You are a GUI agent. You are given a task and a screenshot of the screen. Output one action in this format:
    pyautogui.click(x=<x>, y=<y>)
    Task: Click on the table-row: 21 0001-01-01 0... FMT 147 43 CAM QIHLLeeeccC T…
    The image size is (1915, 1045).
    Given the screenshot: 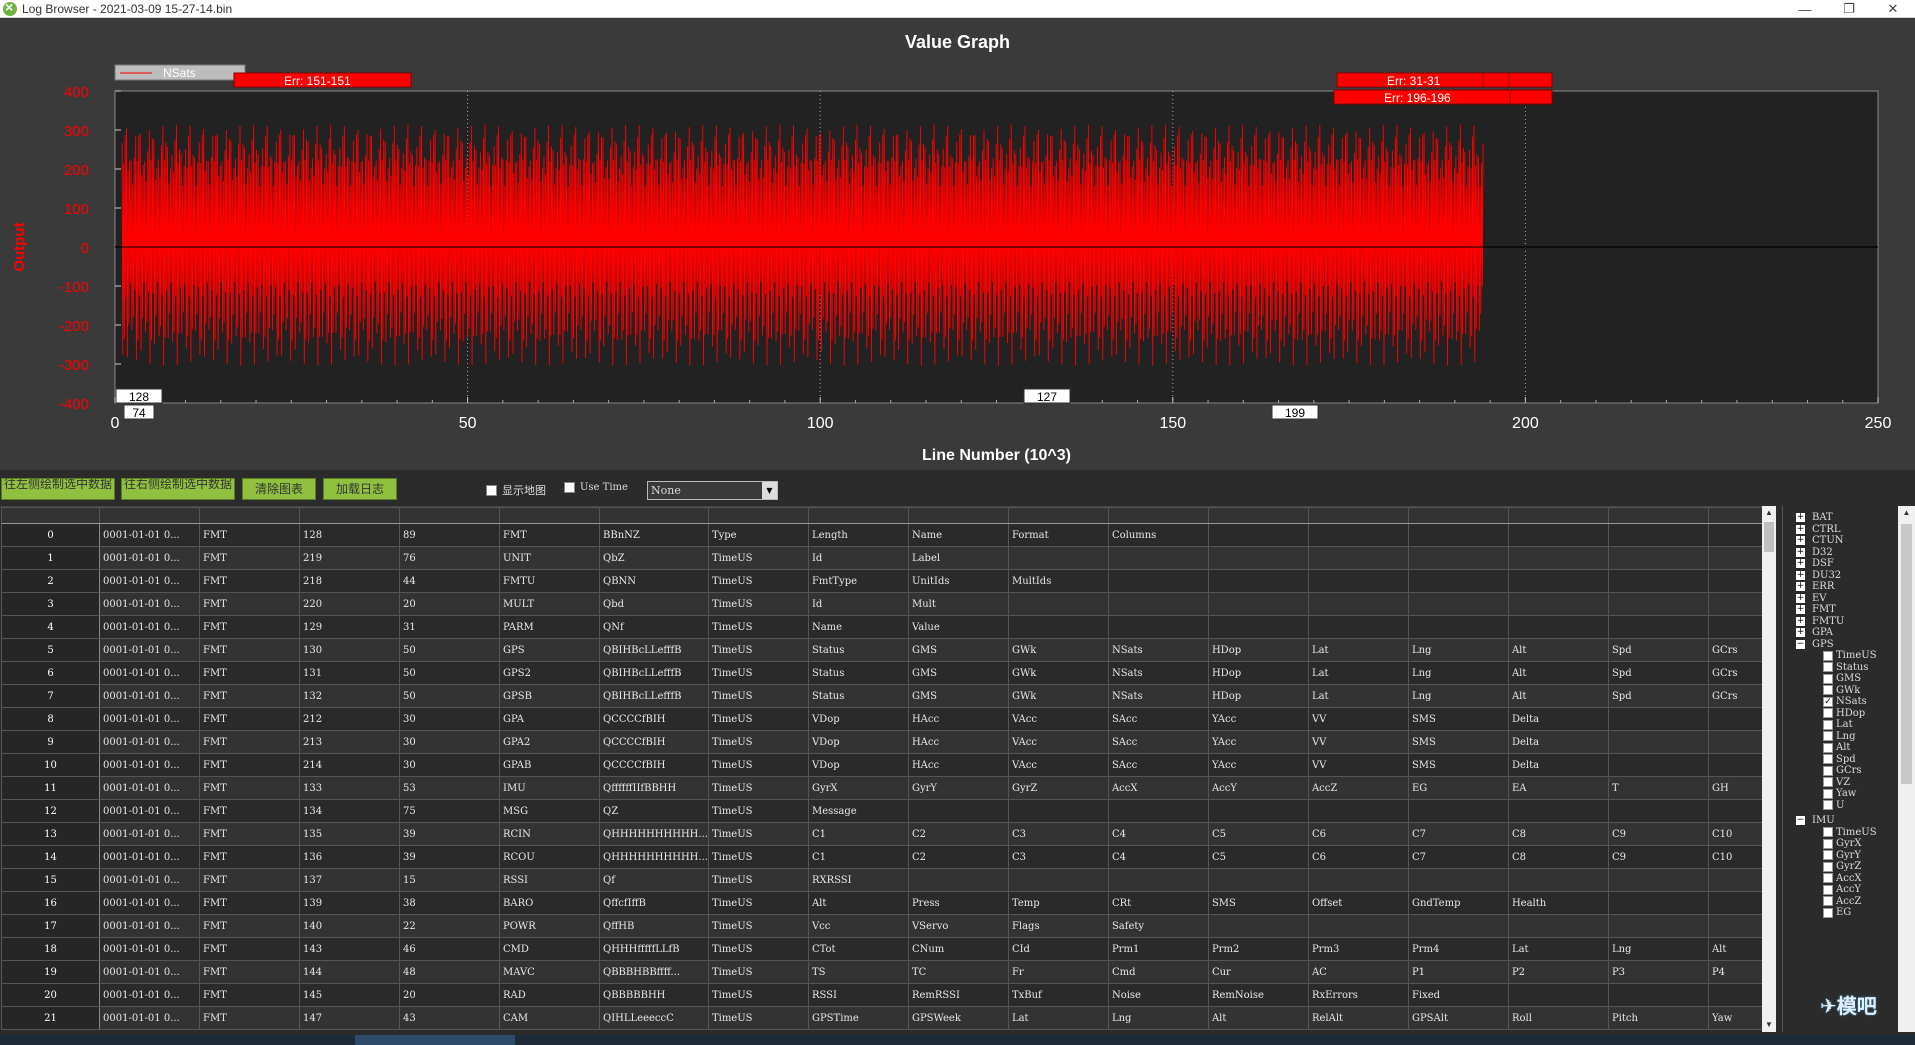 What is the action you would take?
    pyautogui.click(x=885, y=1018)
    